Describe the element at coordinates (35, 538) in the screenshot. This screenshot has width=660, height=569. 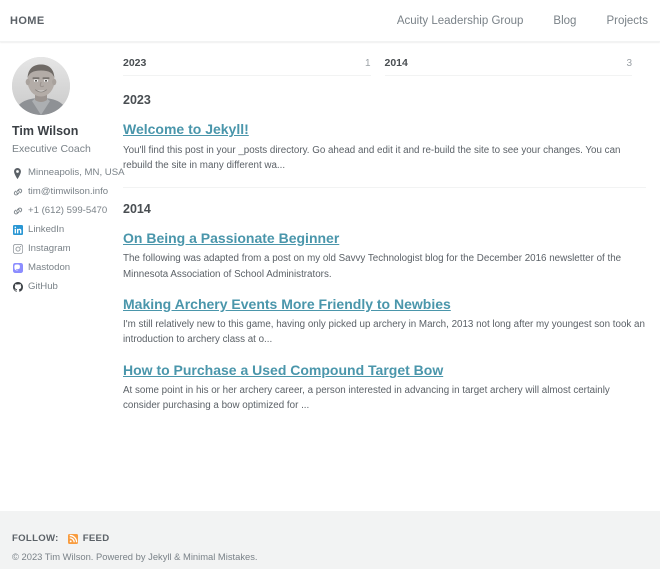
I see `follow-label: FOLLOW:` at that location.